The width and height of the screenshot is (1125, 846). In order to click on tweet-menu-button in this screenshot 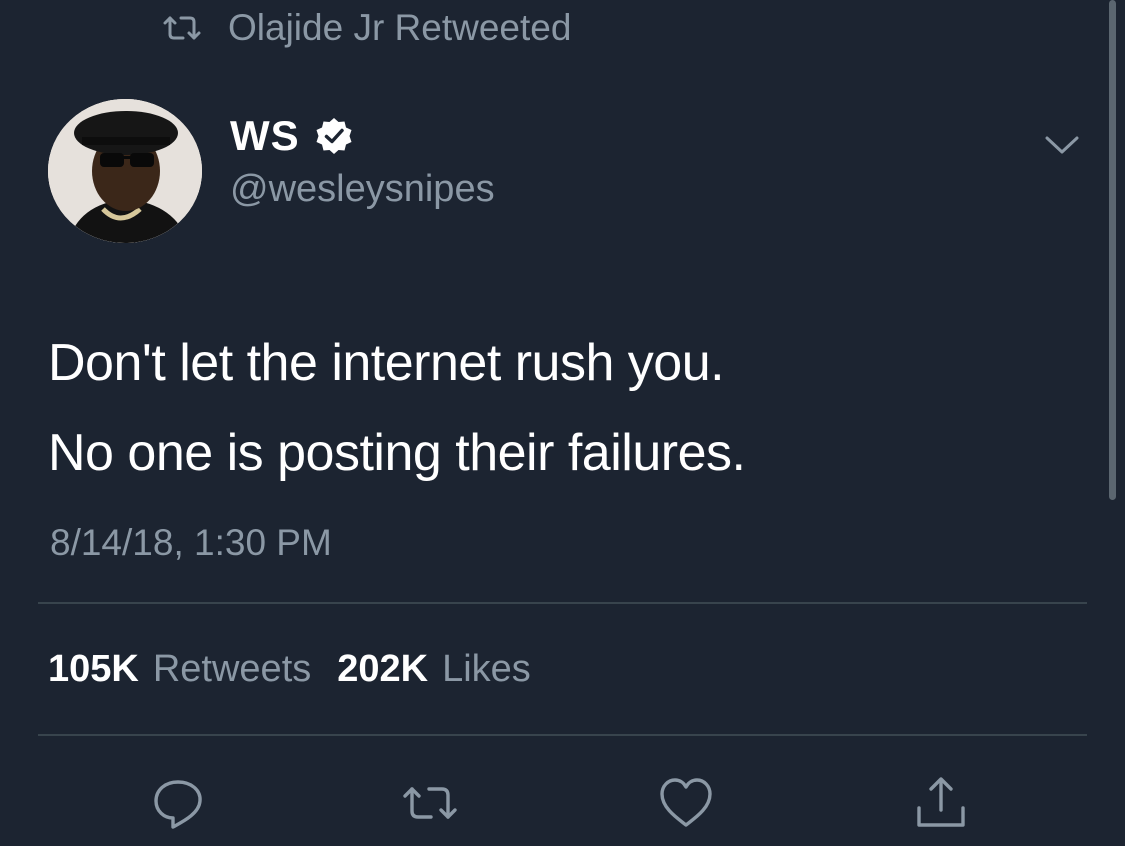, I will do `click(1062, 145)`.